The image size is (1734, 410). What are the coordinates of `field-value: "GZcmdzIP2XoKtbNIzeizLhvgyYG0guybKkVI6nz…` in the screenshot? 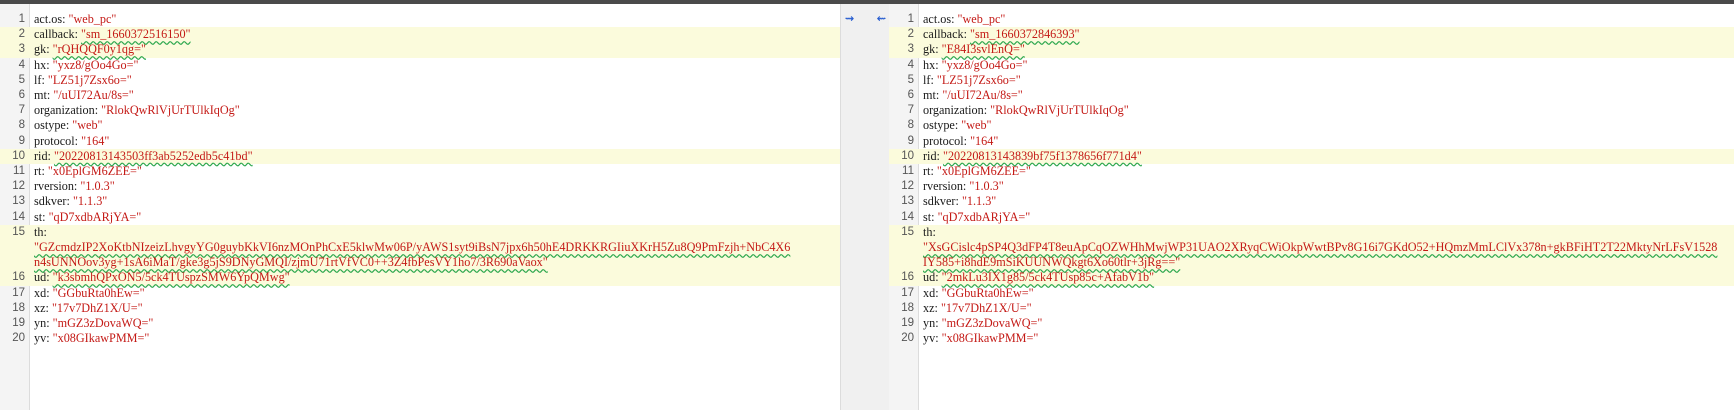 It's located at (412, 247).